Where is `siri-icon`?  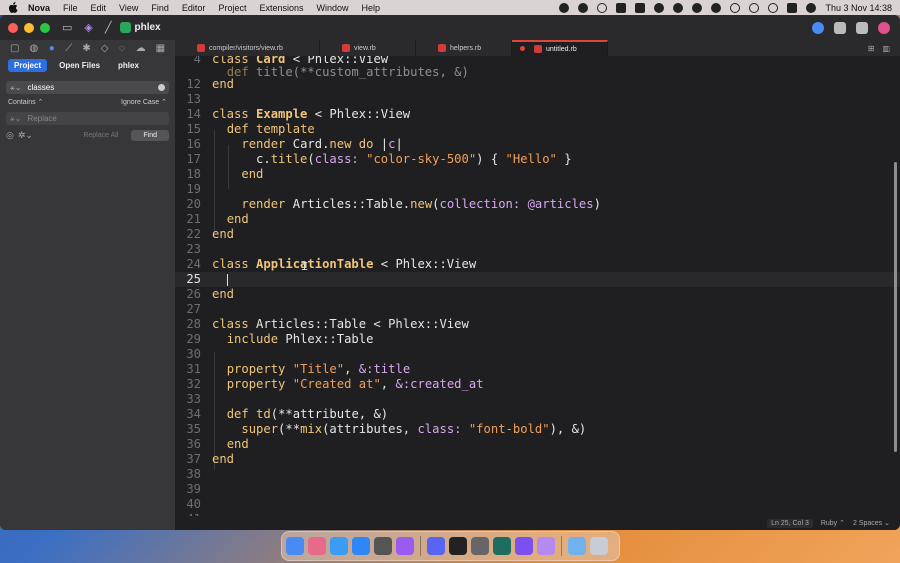 siri-icon is located at coordinates (811, 7).